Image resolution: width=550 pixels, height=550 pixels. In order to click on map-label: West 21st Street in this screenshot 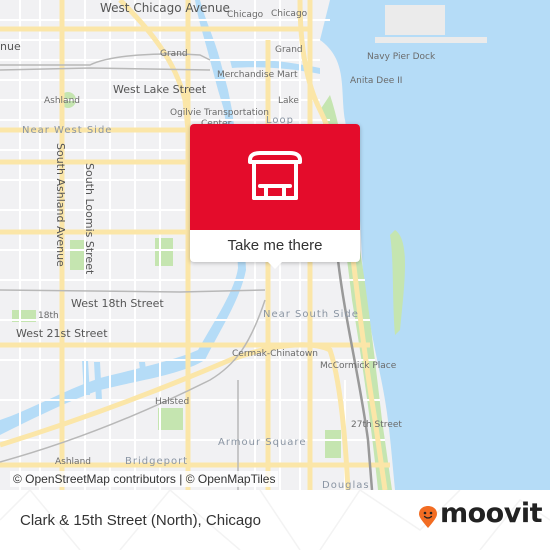, I will do `click(62, 333)`.